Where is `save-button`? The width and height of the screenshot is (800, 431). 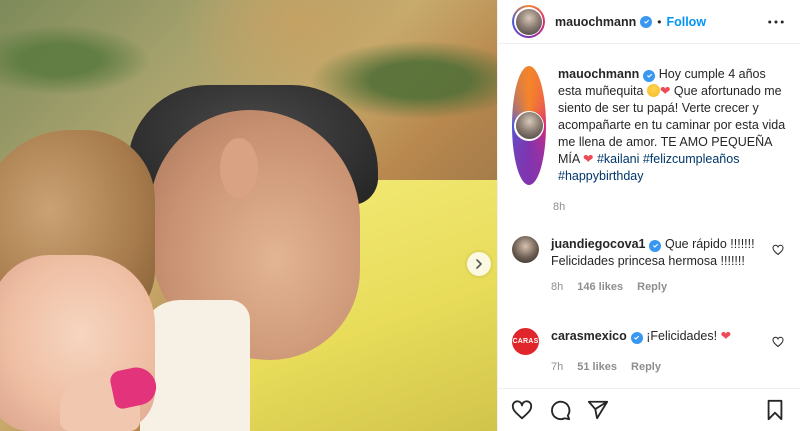 save-button is located at coordinates (775, 410).